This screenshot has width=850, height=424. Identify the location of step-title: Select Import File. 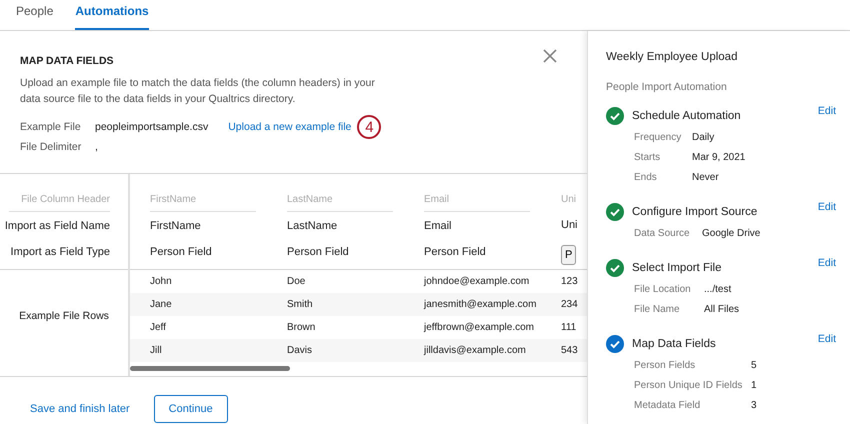
(677, 268).